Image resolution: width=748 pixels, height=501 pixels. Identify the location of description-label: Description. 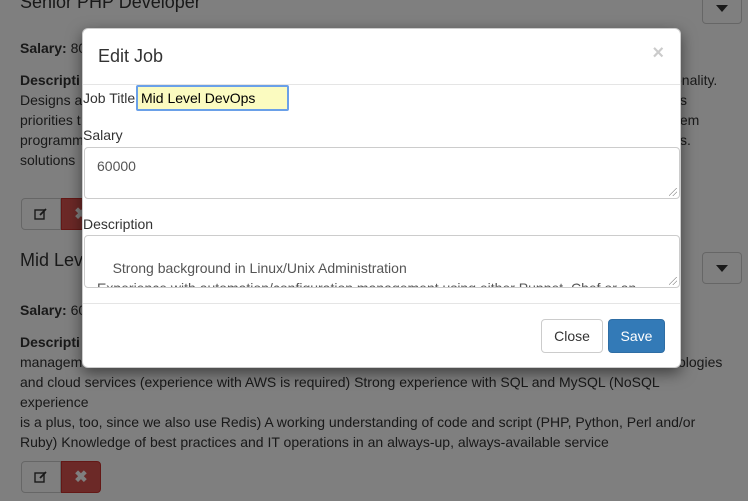
(118, 224).